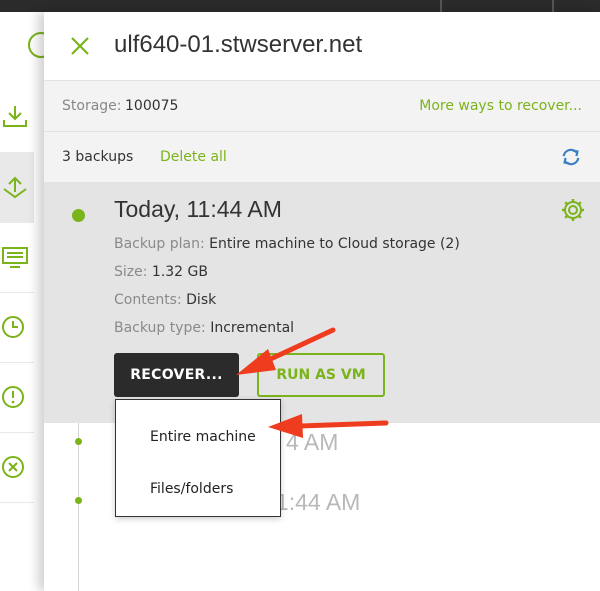  What do you see at coordinates (160, 328) in the screenshot?
I see `detail-key: Backup type:` at bounding box center [160, 328].